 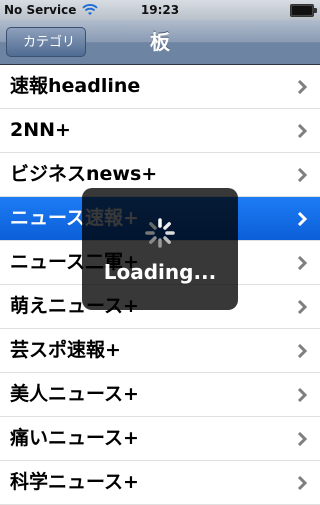 I want to click on list-item: 速報headline, so click(x=160, y=87).